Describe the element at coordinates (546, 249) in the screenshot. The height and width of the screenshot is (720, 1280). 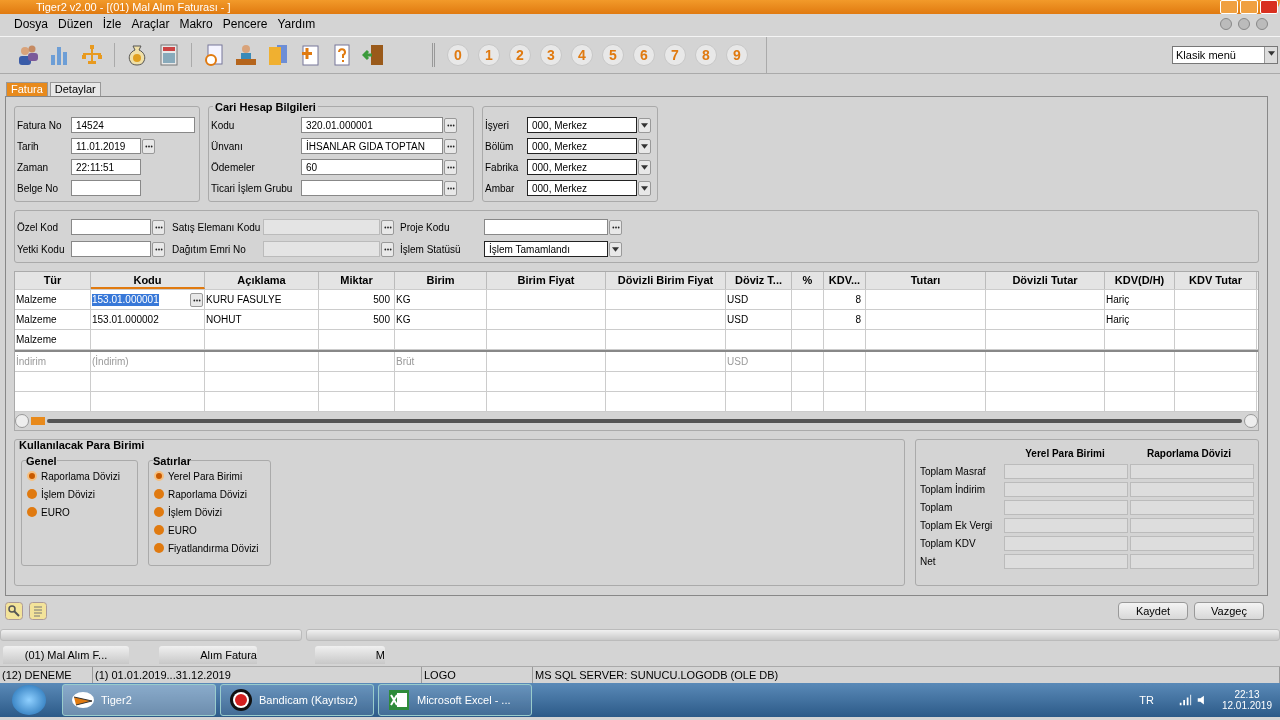
I see `input-field: İşlem Tamamlandı` at that location.